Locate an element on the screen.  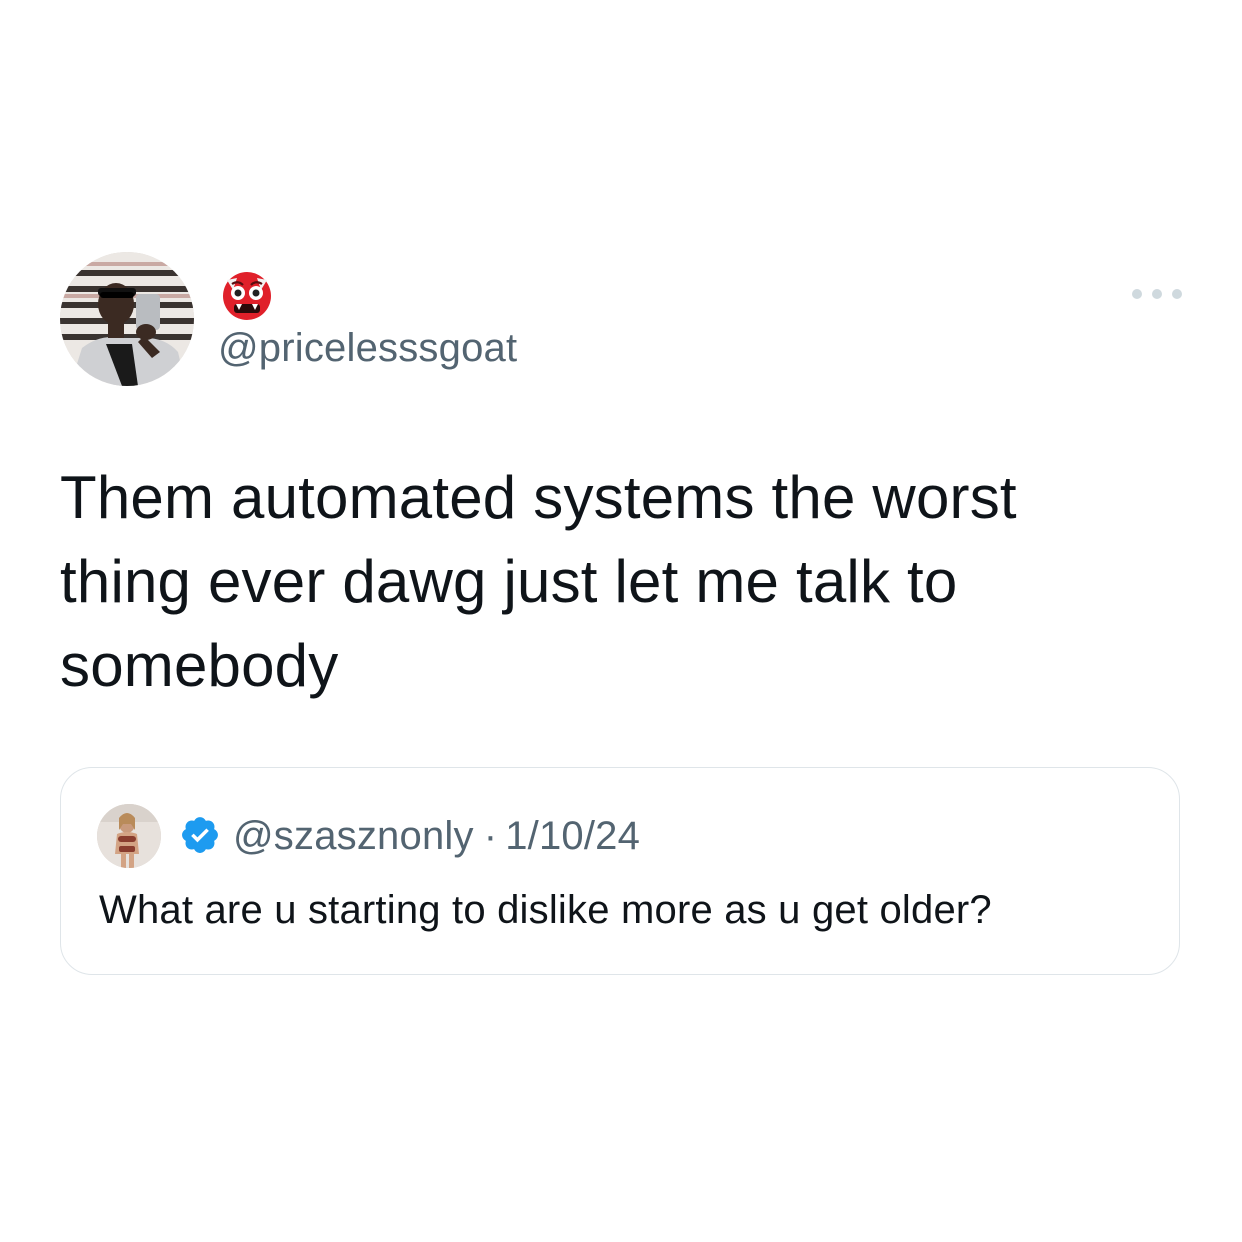
author-avatar-image is located at coordinates (127, 319).